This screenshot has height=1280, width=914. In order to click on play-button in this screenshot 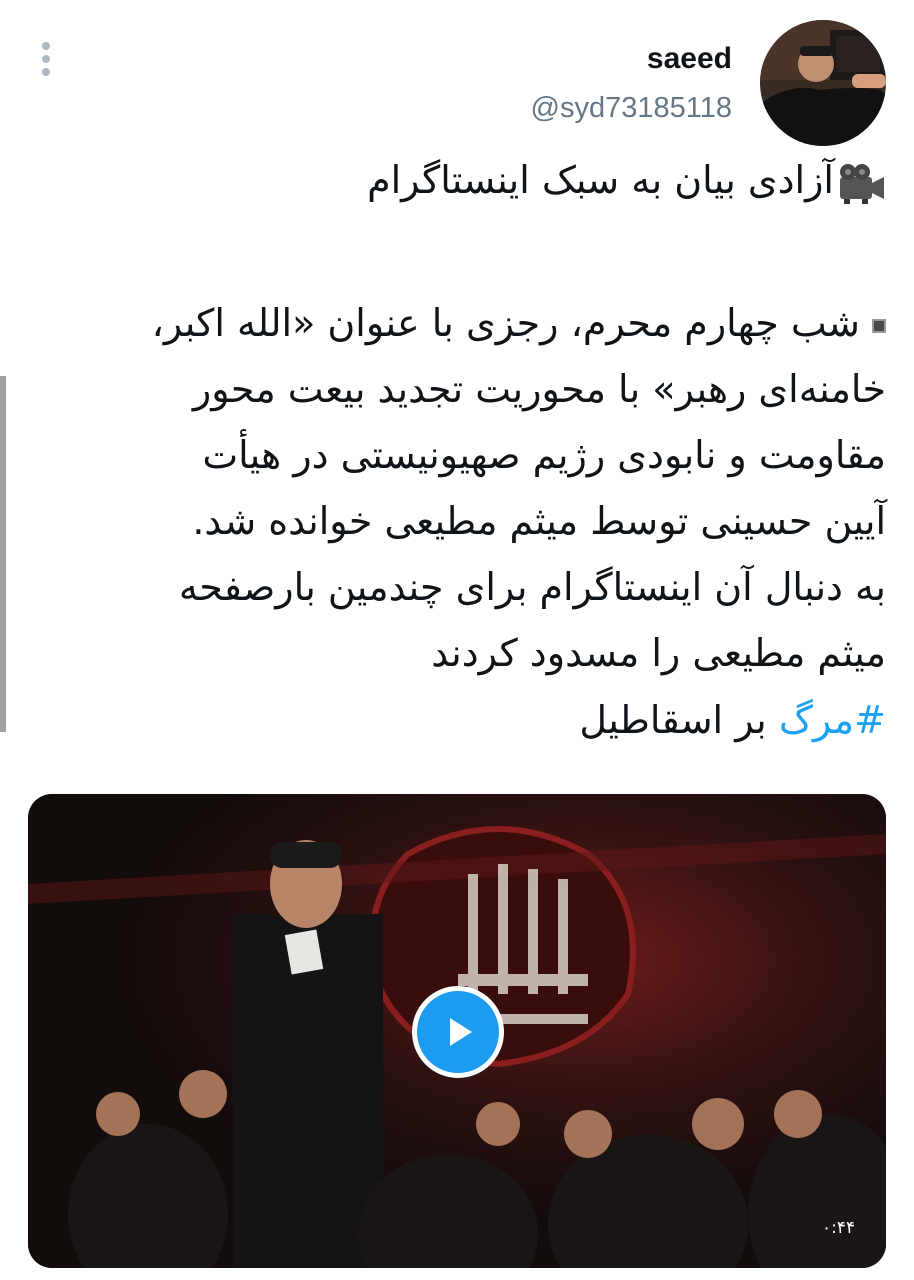, I will do `click(458, 1032)`.